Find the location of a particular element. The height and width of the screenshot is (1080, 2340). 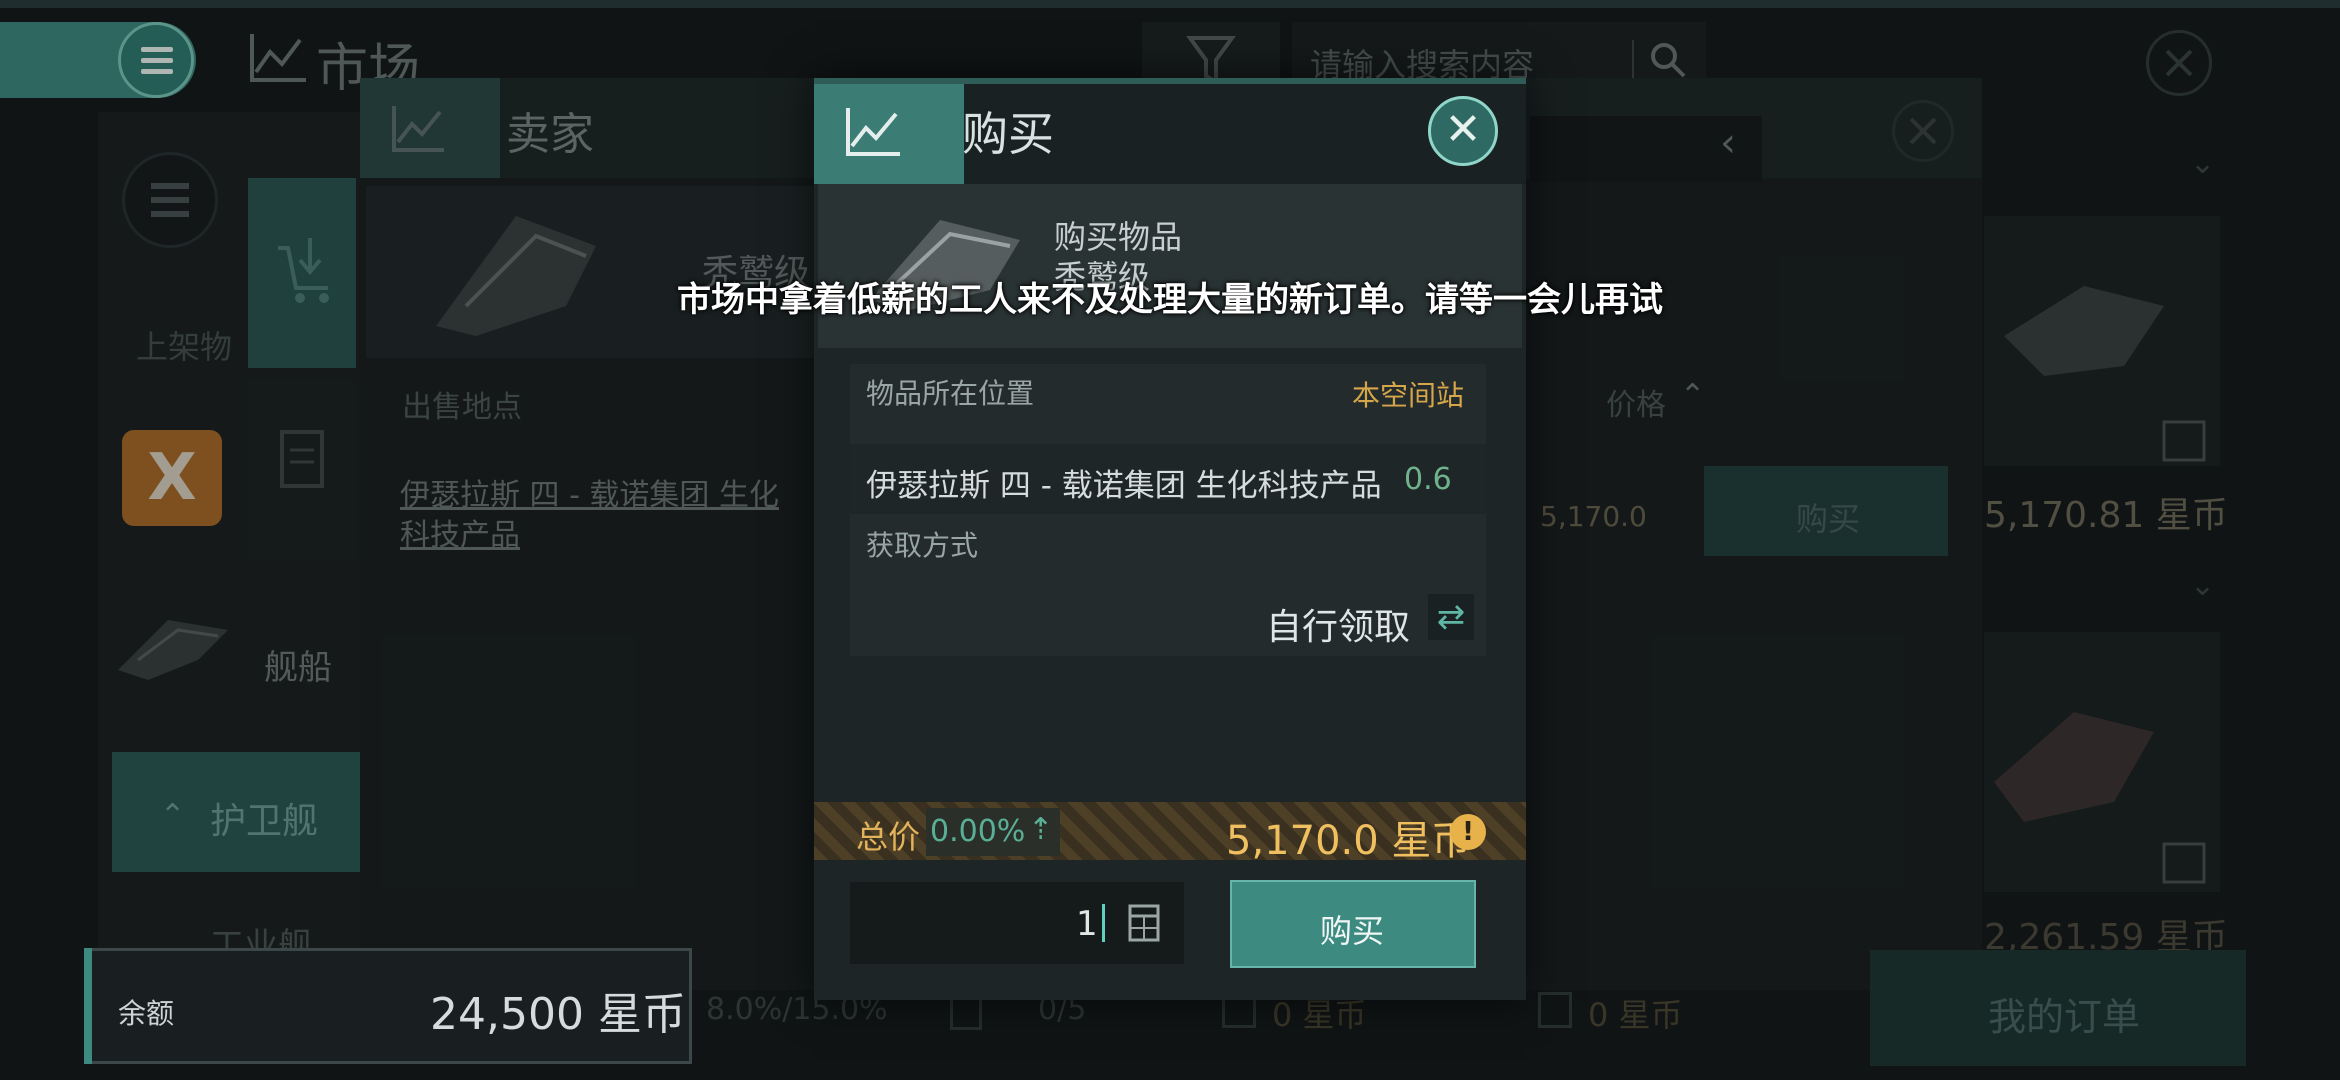

location-value: 伊瑟拉斯 四 - 载诺集团 生化科技产品 is located at coordinates (1124, 486).